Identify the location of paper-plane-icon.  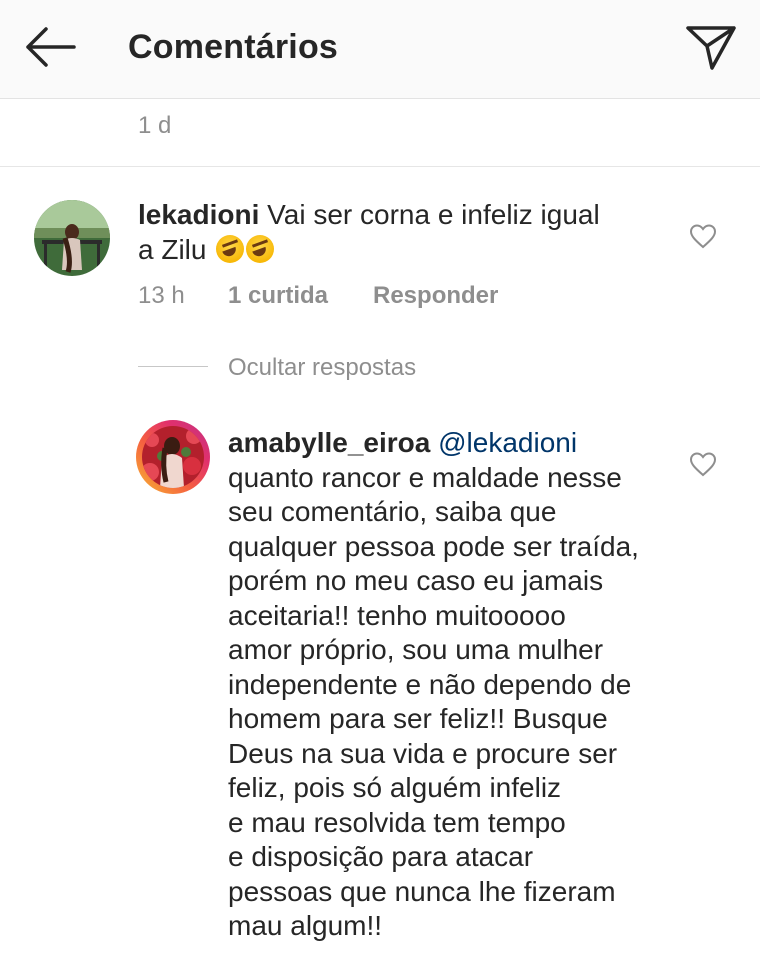
(711, 48).